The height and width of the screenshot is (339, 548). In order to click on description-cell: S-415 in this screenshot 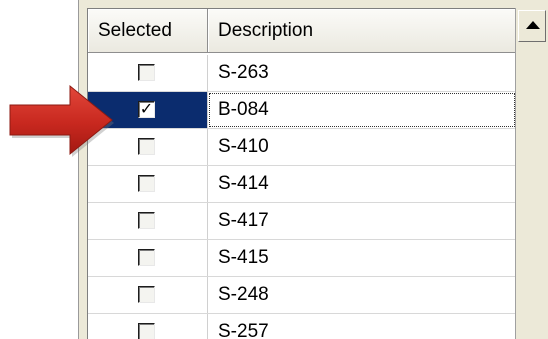, I will do `click(362, 258)`.